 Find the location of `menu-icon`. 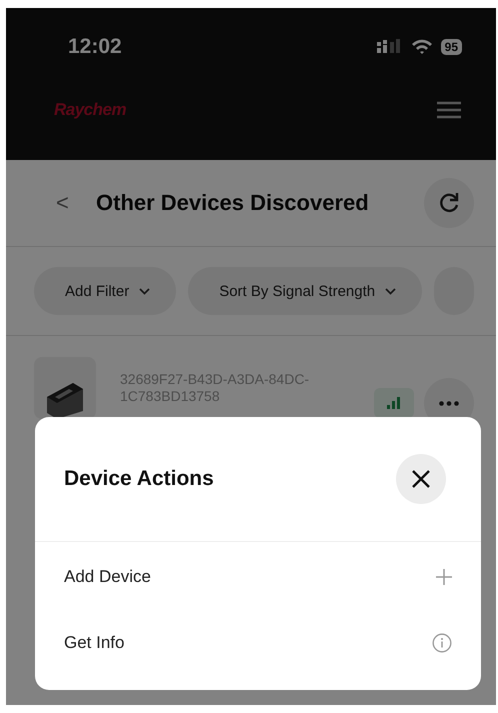

menu-icon is located at coordinates (449, 110).